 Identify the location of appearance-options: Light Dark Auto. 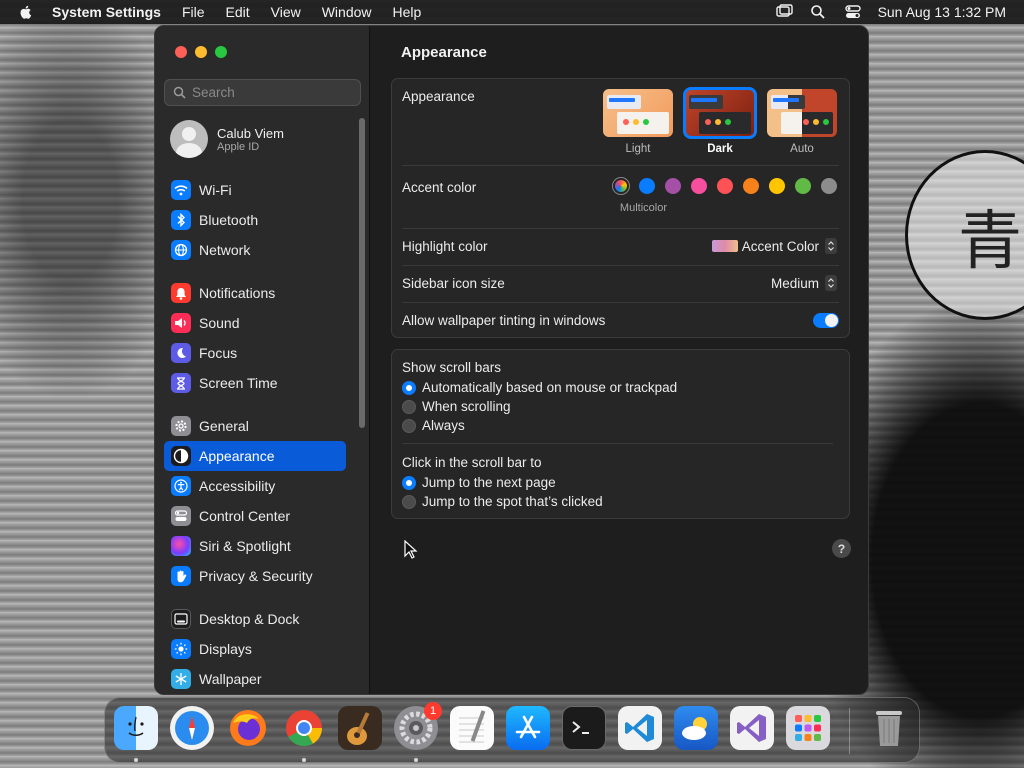
(720, 121).